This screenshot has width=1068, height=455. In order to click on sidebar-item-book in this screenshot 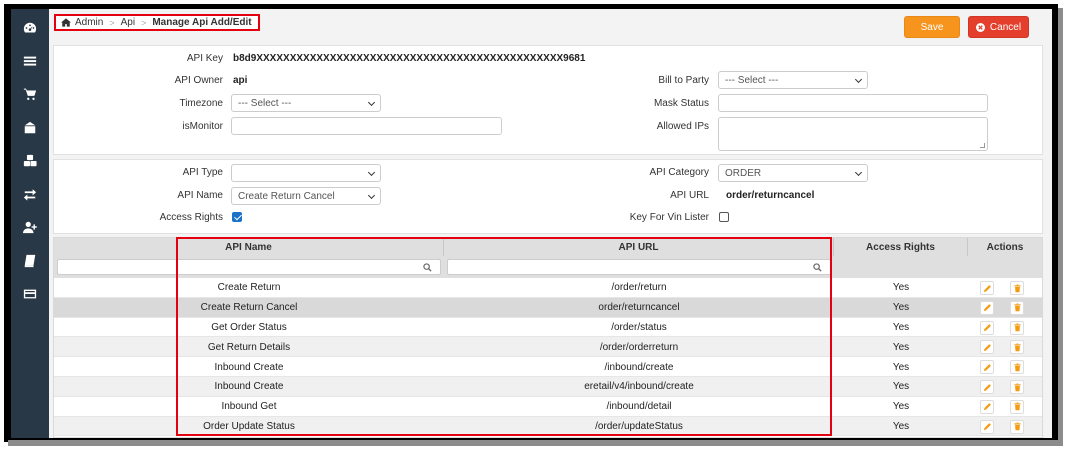, I will do `click(30, 260)`.